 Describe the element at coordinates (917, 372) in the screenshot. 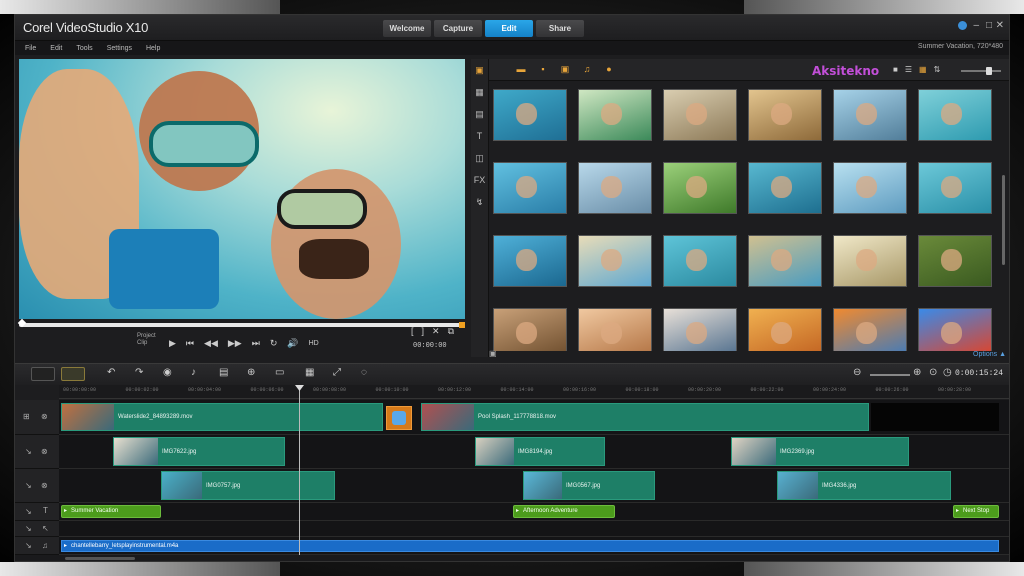

I see `zoom-in-icon: ⊕` at that location.